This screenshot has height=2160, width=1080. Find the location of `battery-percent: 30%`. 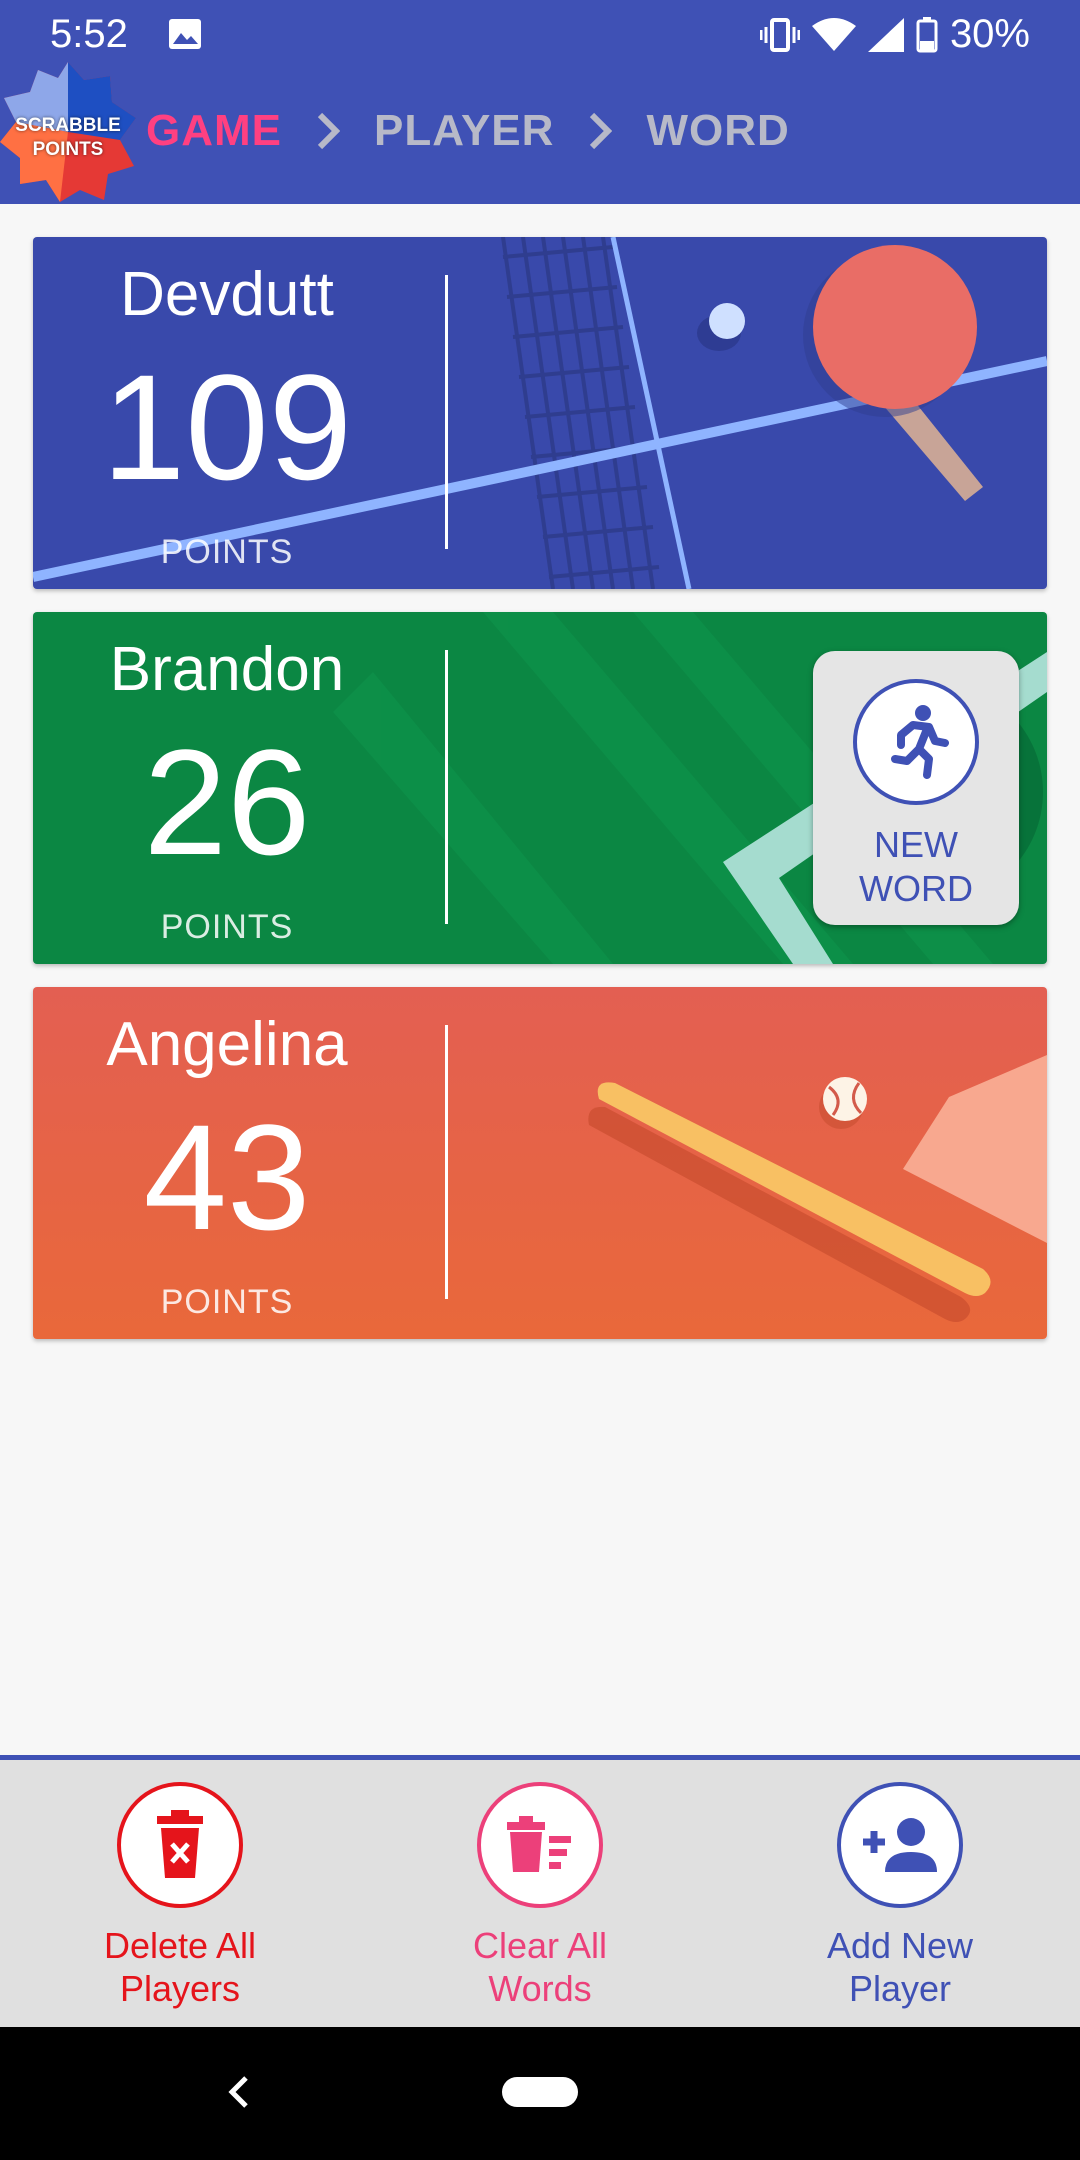

battery-percent: 30% is located at coordinates (989, 34).